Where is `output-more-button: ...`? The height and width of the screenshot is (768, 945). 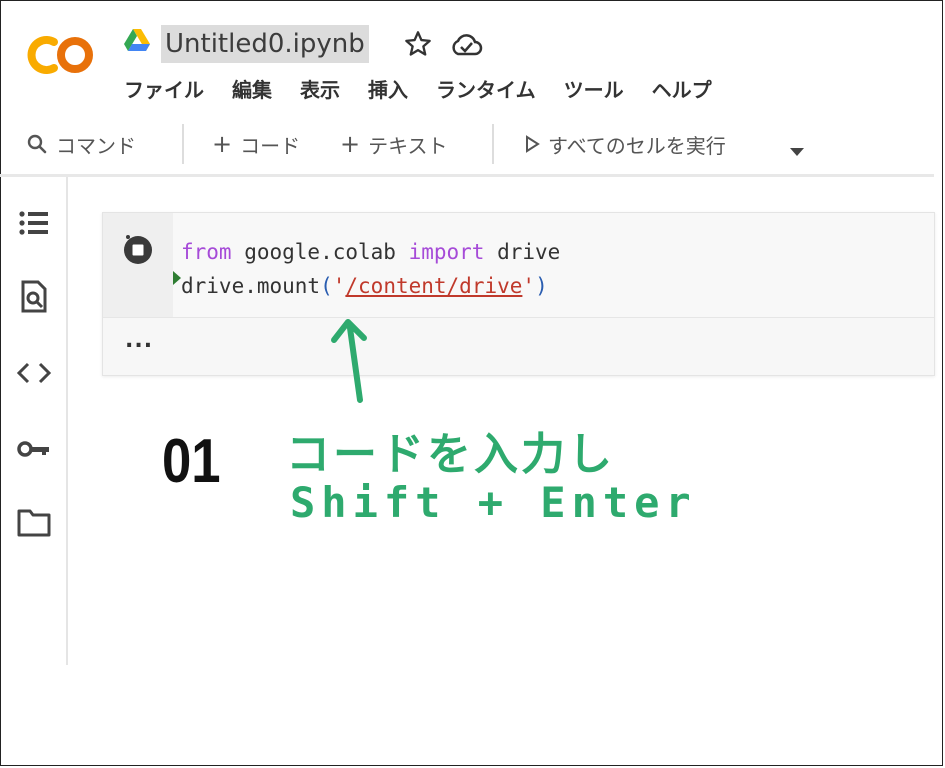
output-more-button: ... is located at coordinates (139, 340).